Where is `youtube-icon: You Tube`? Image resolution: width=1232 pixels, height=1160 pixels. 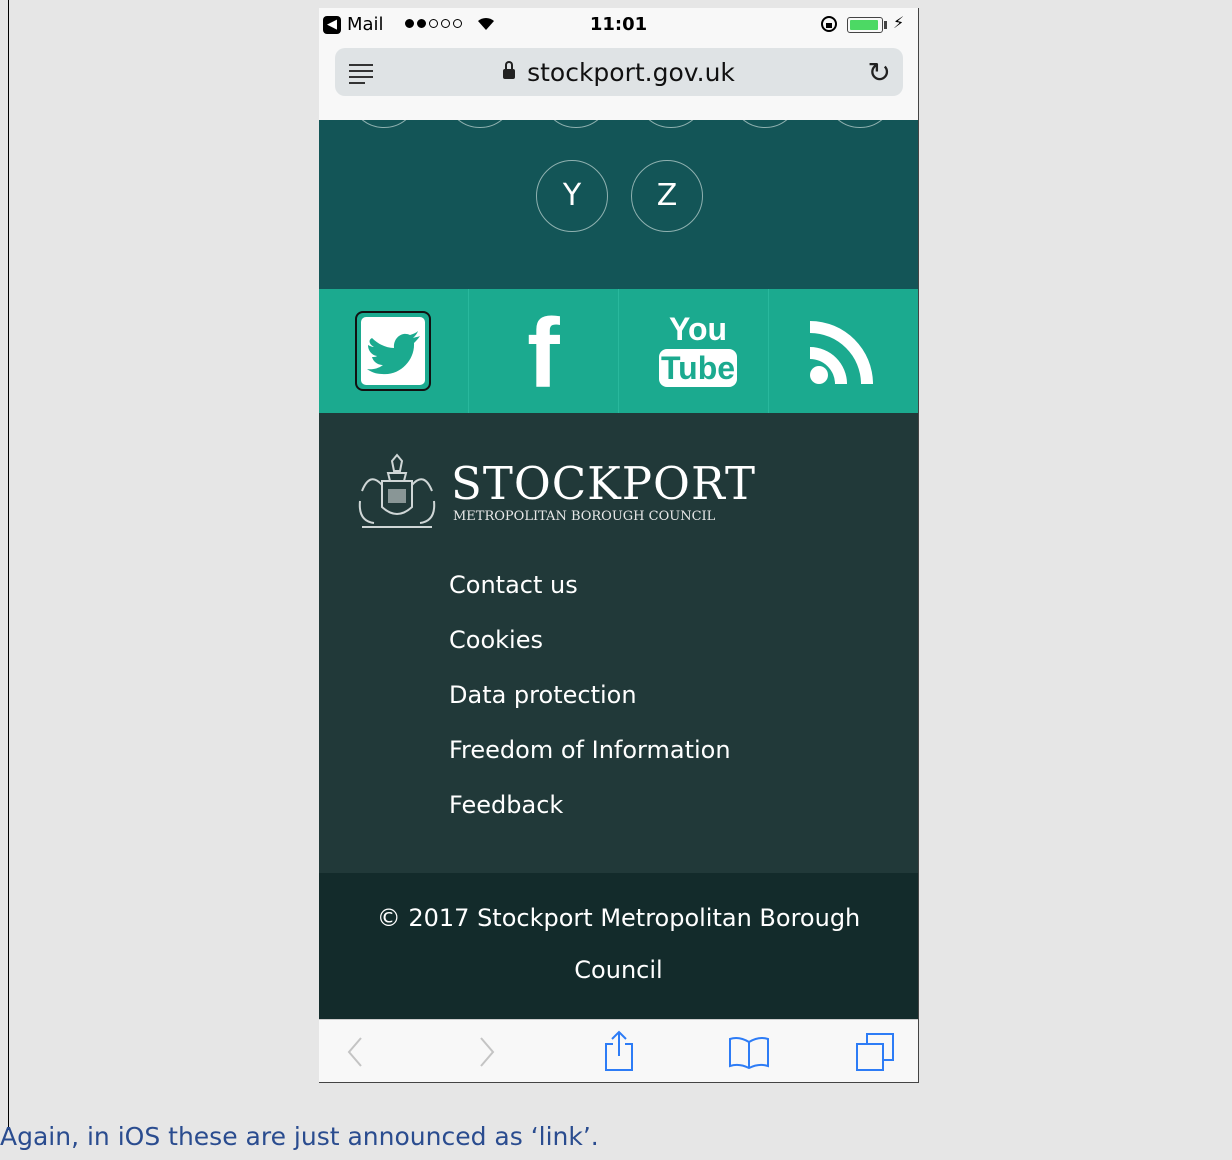 youtube-icon: You Tube is located at coordinates (698, 349).